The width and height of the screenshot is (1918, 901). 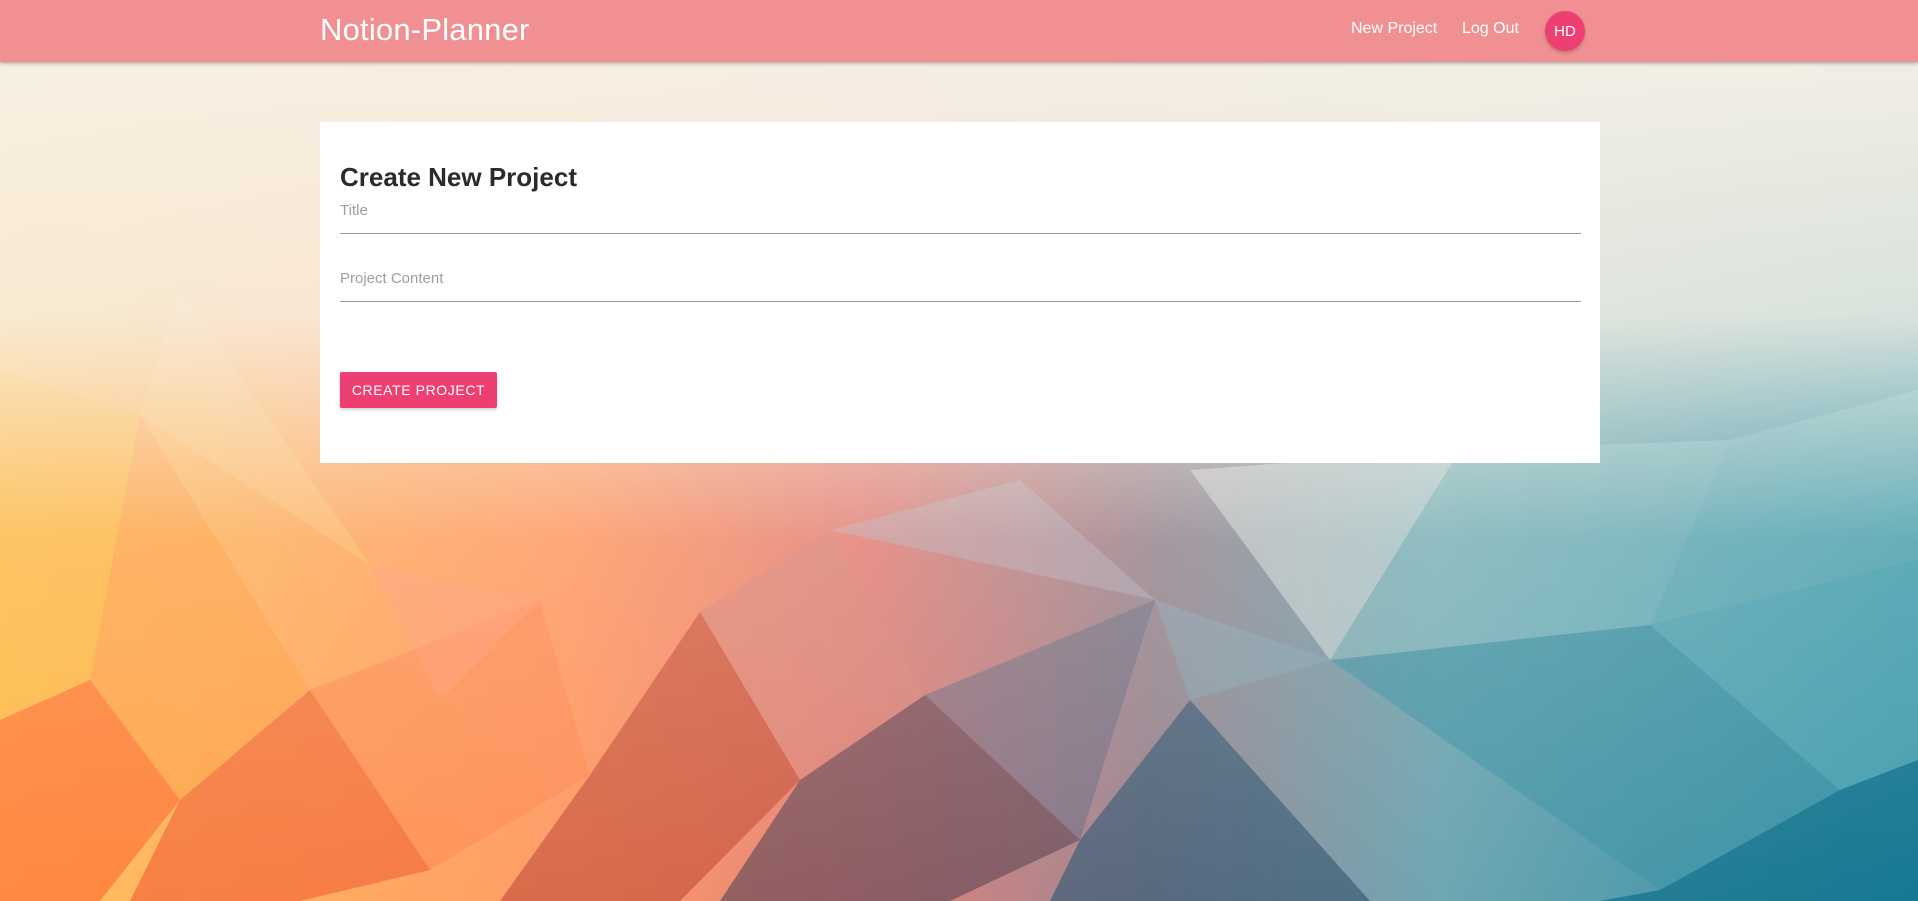 What do you see at coordinates (418, 390) in the screenshot?
I see `create-project-button: CREATE PROJECT` at bounding box center [418, 390].